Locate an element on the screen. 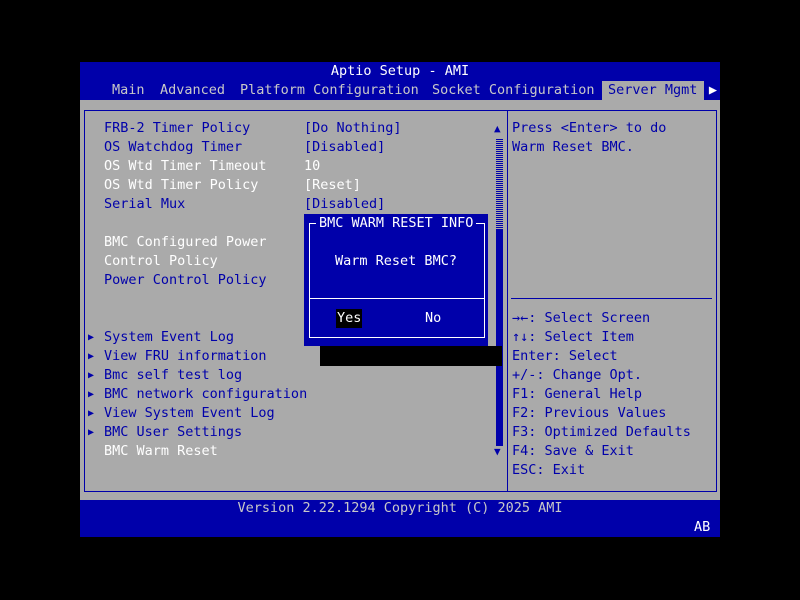 This screenshot has width=800, height=600. control-policy-label: Control Policy is located at coordinates (161, 261).